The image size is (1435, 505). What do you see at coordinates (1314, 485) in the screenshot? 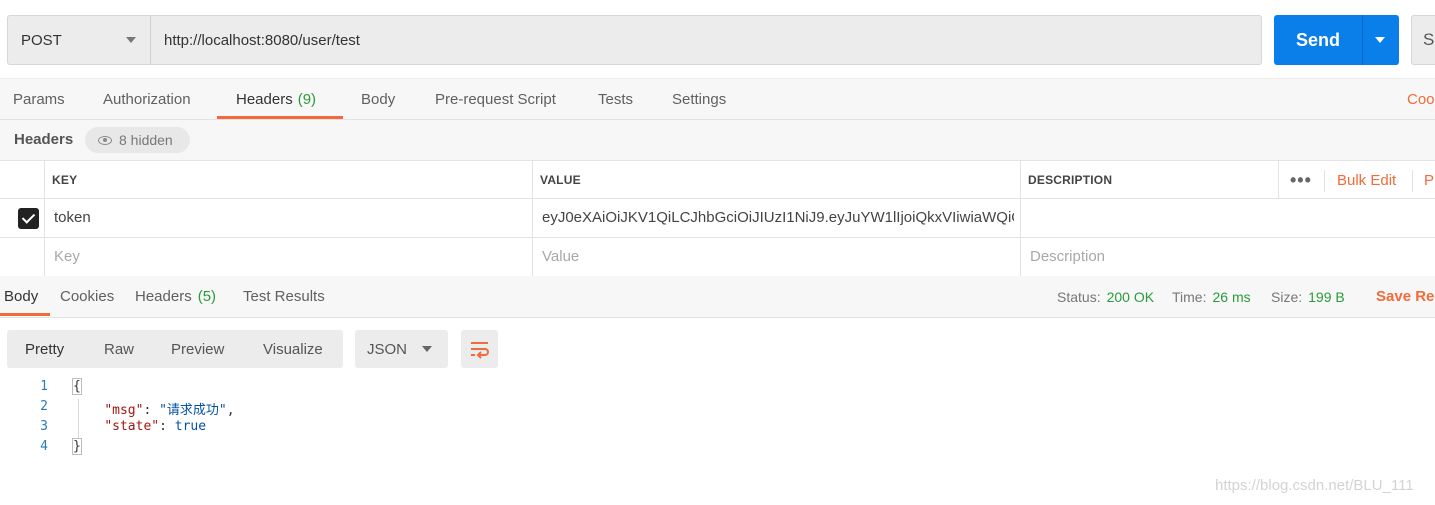
I see `watermark: https://blog.csdn.net/BLU_111` at bounding box center [1314, 485].